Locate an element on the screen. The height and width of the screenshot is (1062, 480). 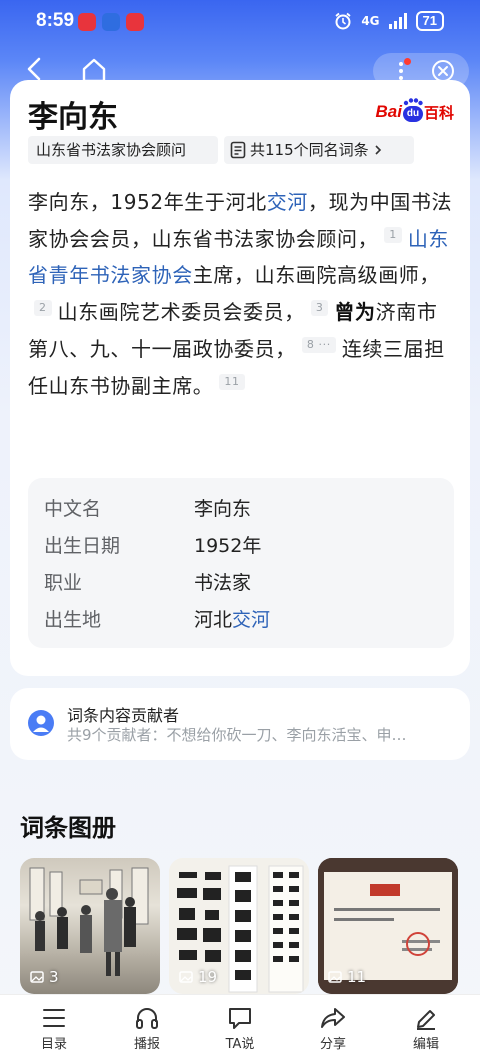
homonym-label: 共115个同名词条 is located at coordinates (309, 150).